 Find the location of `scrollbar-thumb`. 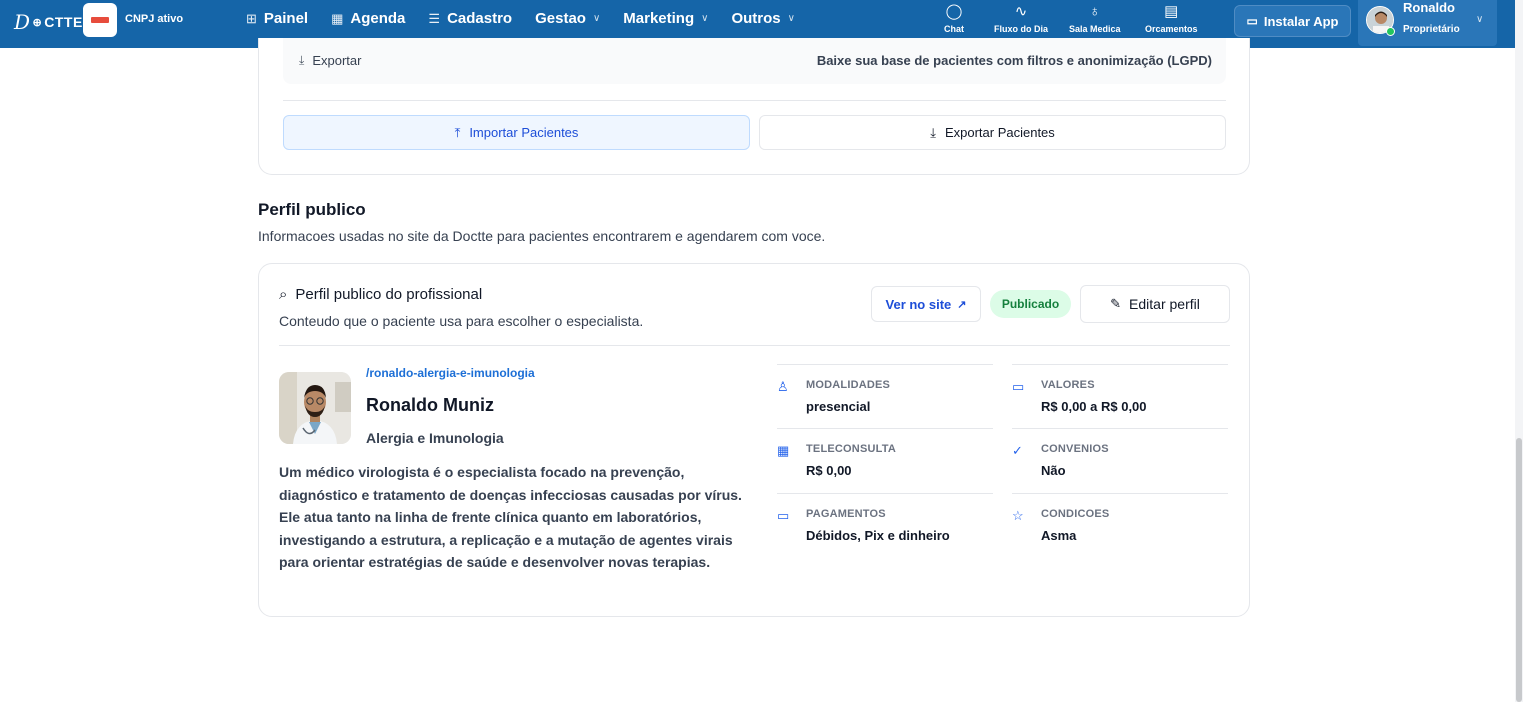

scrollbar-thumb is located at coordinates (1519, 570).